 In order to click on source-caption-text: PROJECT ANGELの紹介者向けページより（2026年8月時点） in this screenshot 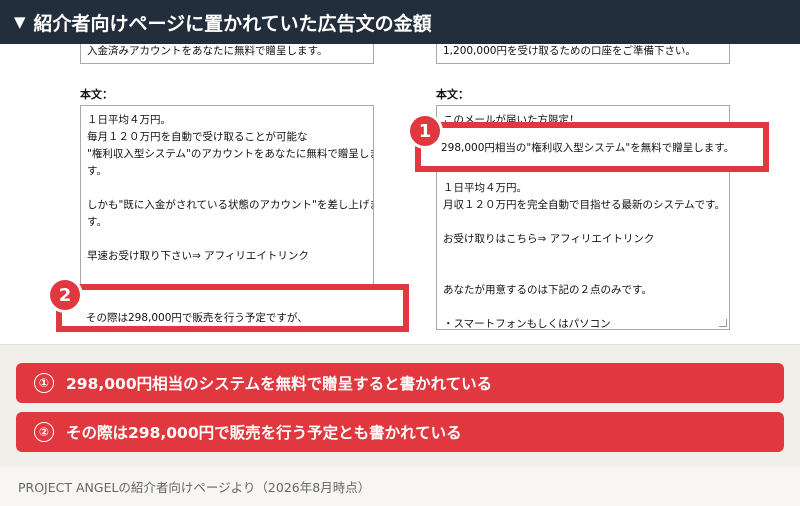, I will do `click(194, 487)`.